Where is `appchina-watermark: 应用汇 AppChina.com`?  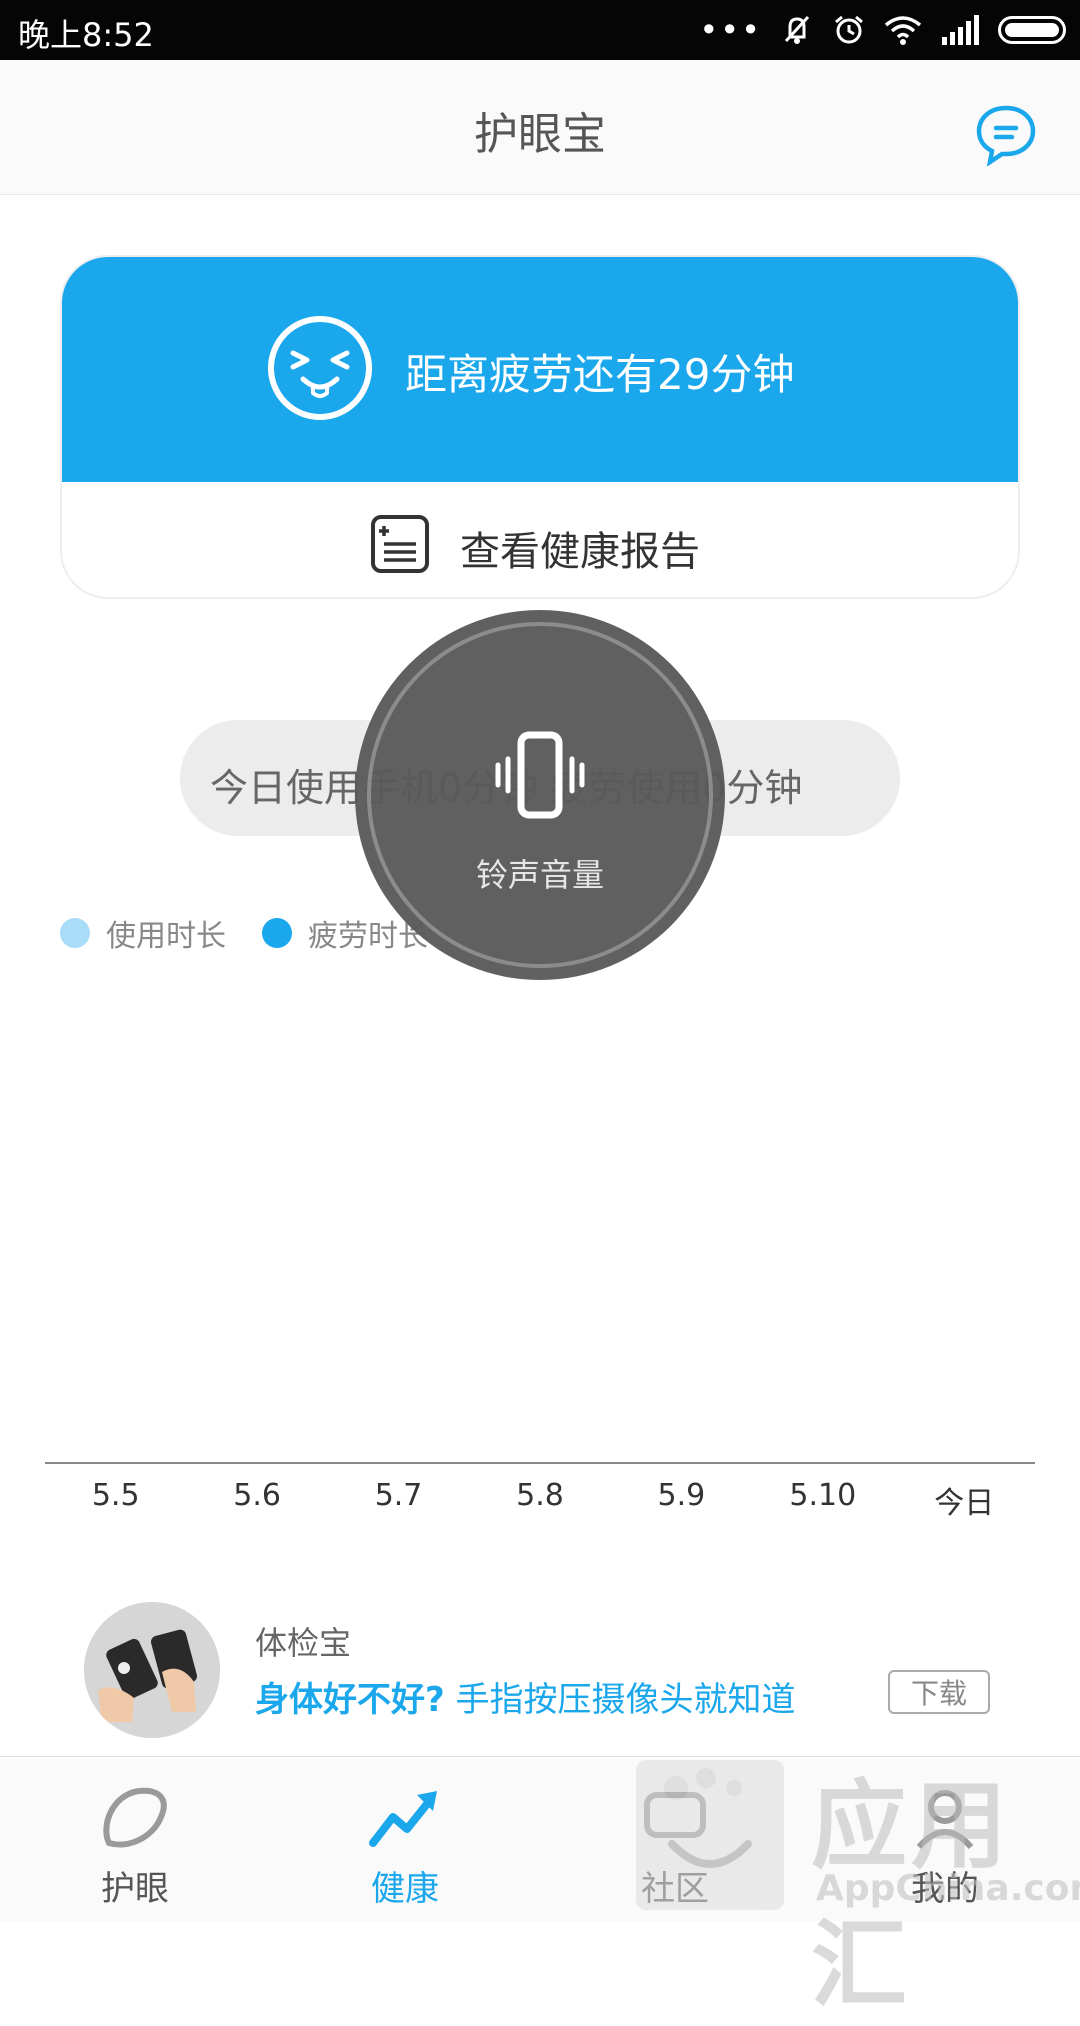 appchina-watermark: 应用汇 AppChina.com is located at coordinates (858, 1880).